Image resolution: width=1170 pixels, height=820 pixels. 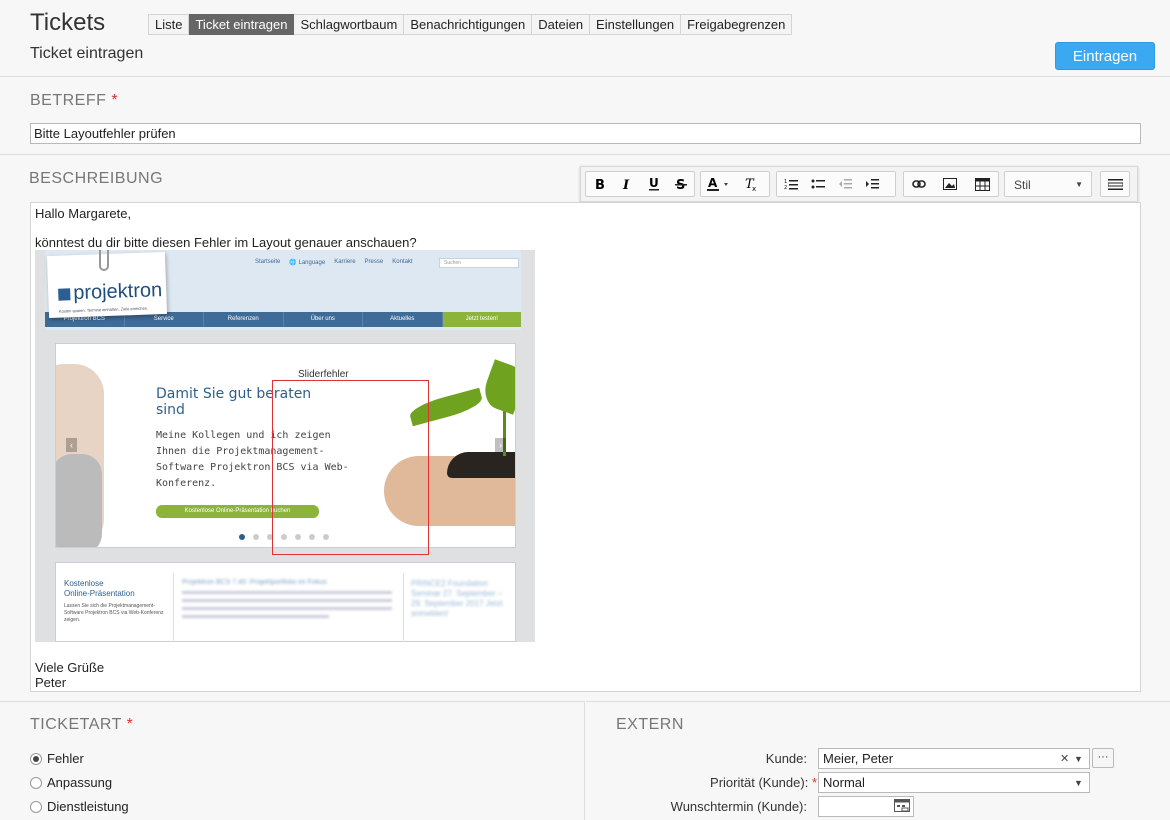 I want to click on table-icon, so click(x=982, y=184).